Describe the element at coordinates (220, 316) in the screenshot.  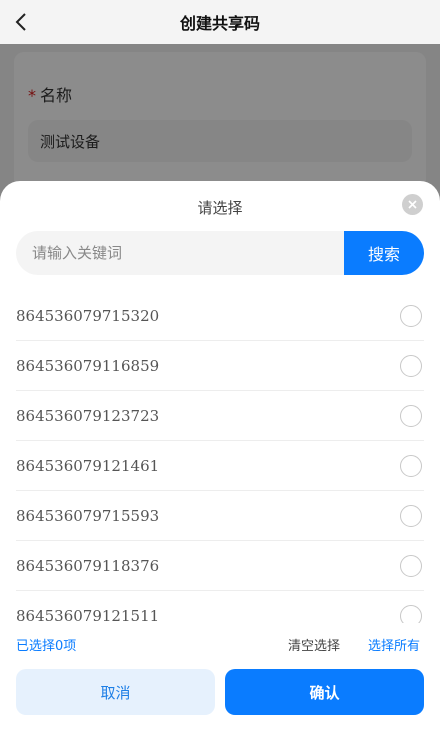
I see `list-item: 864536079715320` at that location.